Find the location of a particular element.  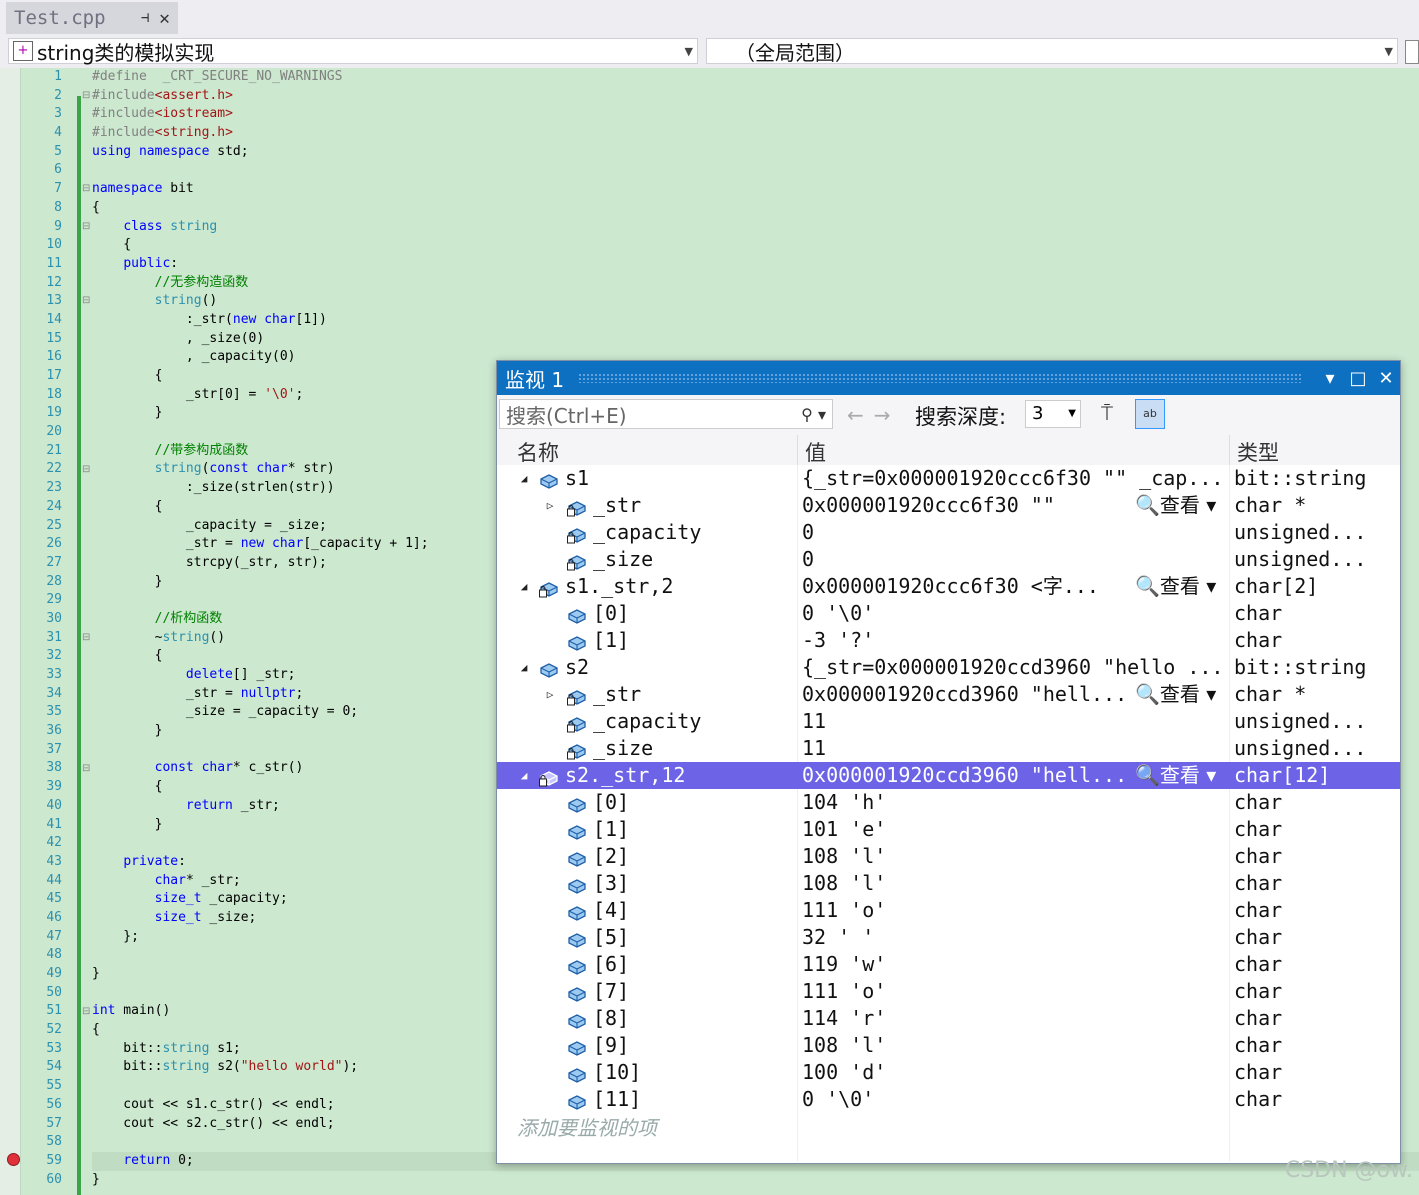

column-name-header: 名称 is located at coordinates (538, 452).